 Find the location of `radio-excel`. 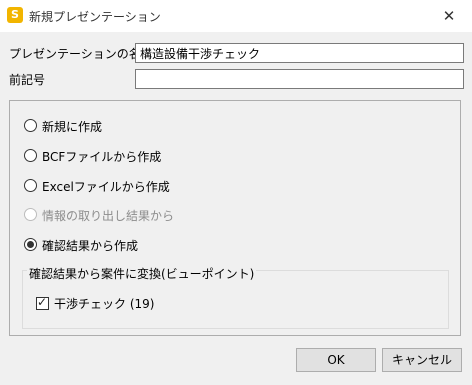

radio-excel is located at coordinates (30, 185).